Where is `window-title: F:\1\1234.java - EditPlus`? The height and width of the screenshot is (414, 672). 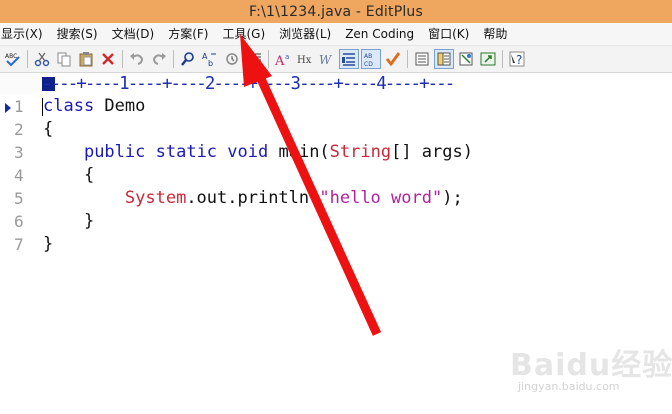 window-title: F:\1\1234.java - EditPlus is located at coordinates (336, 11).